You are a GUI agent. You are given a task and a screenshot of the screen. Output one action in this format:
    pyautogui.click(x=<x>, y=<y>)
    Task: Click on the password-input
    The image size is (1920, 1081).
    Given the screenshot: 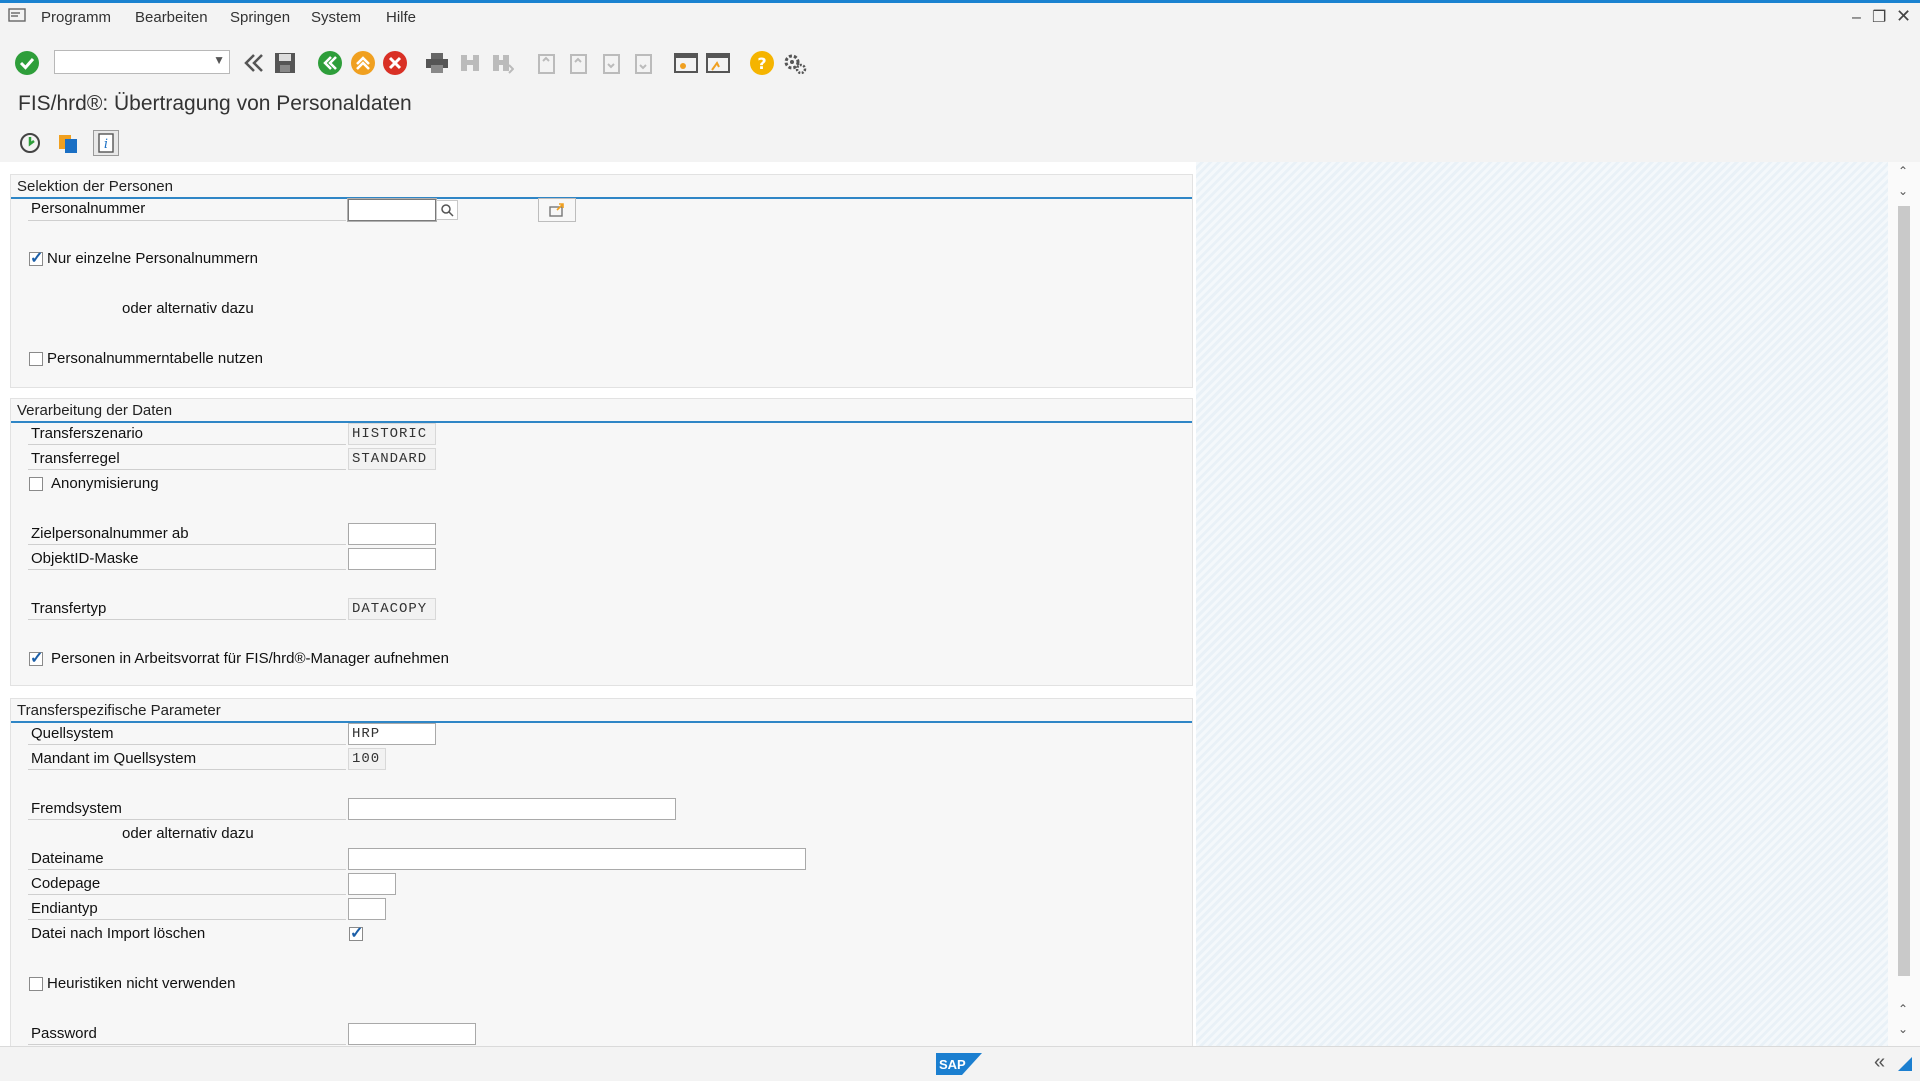 What is the action you would take?
    pyautogui.click(x=412, y=1034)
    